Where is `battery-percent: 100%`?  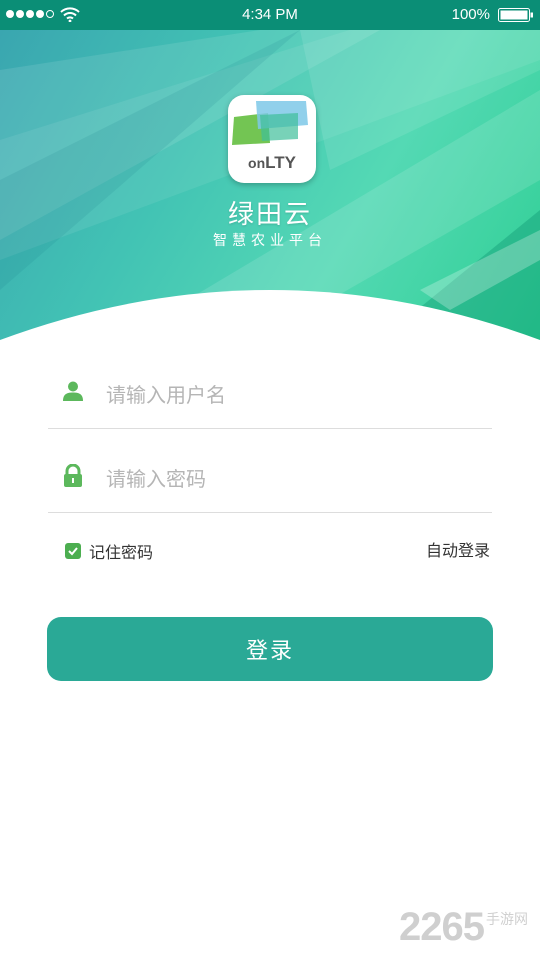
battery-percent: 100% is located at coordinates (470, 14).